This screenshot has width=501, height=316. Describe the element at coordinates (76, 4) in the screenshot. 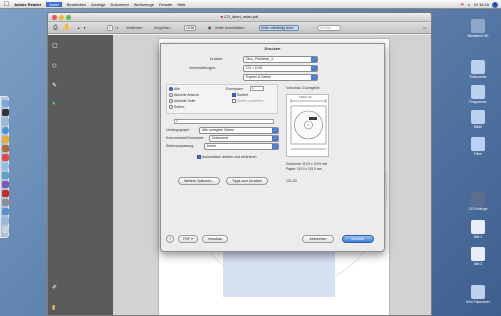

I see `menu-bearbeiten: Bearbeiten` at that location.